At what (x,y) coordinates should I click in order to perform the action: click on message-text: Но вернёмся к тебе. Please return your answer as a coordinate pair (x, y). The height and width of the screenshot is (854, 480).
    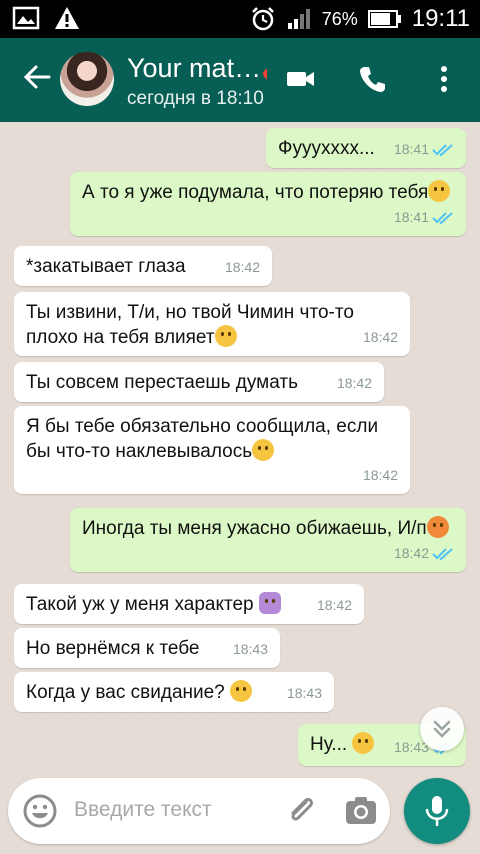
    Looking at the image, I should click on (113, 648).